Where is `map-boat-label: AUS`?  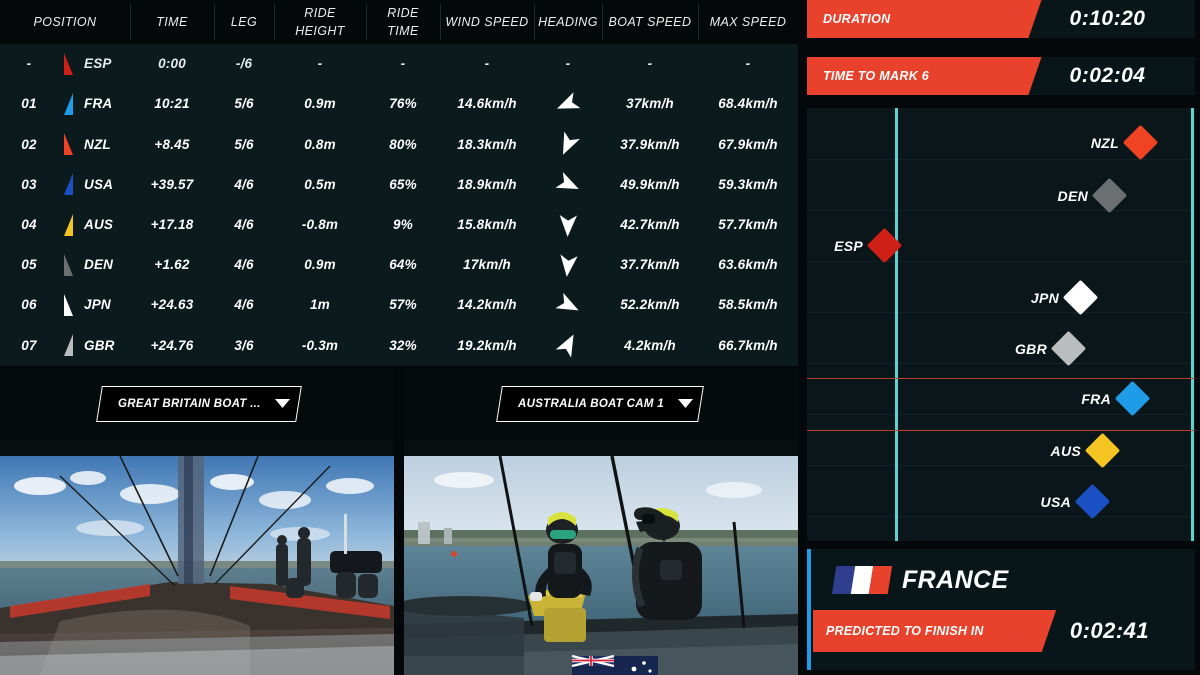
map-boat-label: AUS is located at coordinates (1065, 450).